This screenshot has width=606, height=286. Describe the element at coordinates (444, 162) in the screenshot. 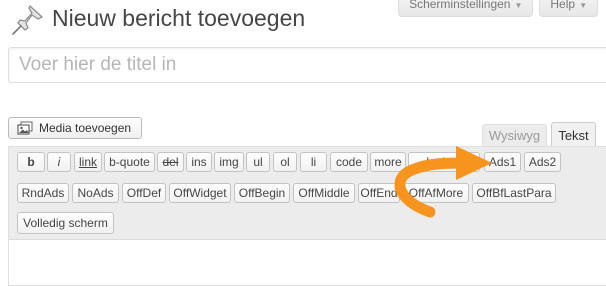

I see `quicktag-lookup-button: lookup` at that location.